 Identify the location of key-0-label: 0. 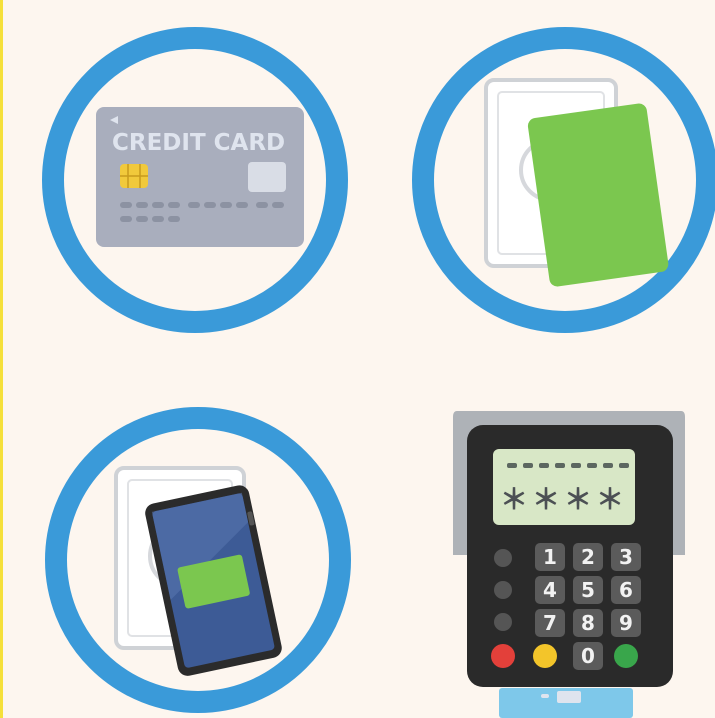
(588, 656).